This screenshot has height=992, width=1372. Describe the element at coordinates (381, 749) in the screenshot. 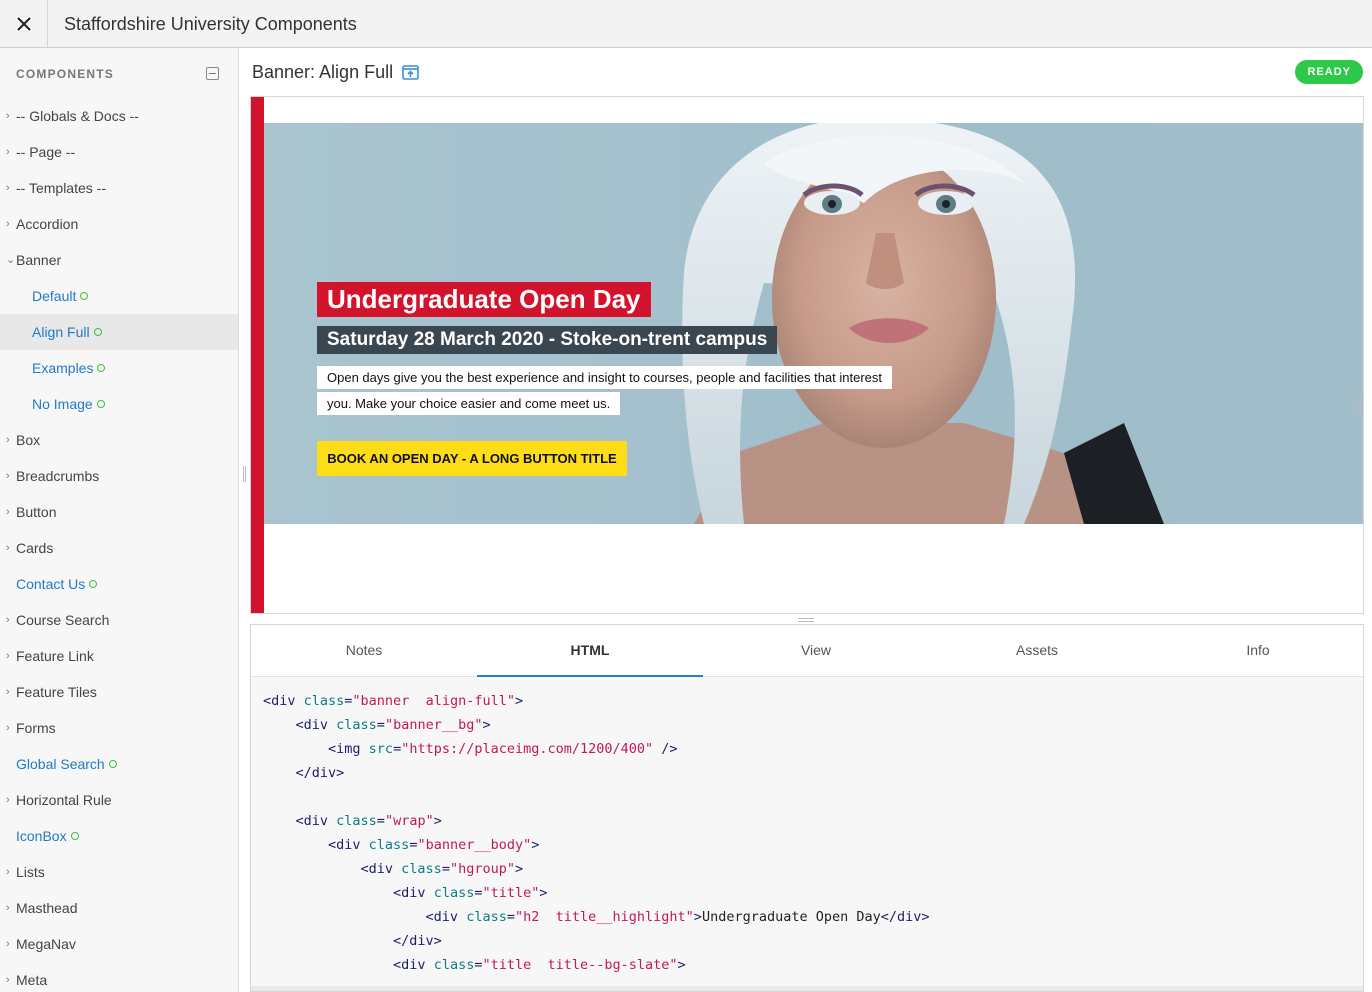

I see `code-token: src` at that location.